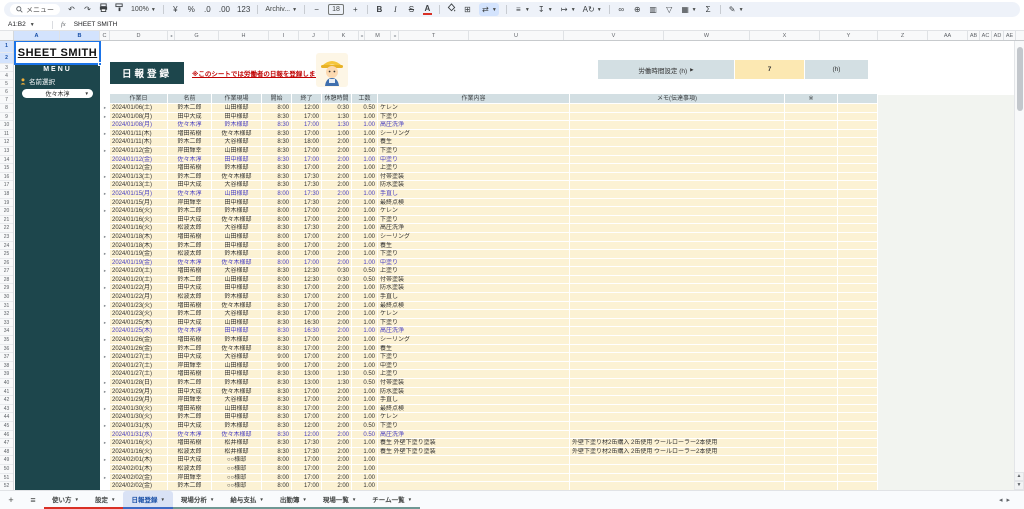 The height and width of the screenshot is (509, 1024). I want to click on row-header-1: 1, so click(6, 47).